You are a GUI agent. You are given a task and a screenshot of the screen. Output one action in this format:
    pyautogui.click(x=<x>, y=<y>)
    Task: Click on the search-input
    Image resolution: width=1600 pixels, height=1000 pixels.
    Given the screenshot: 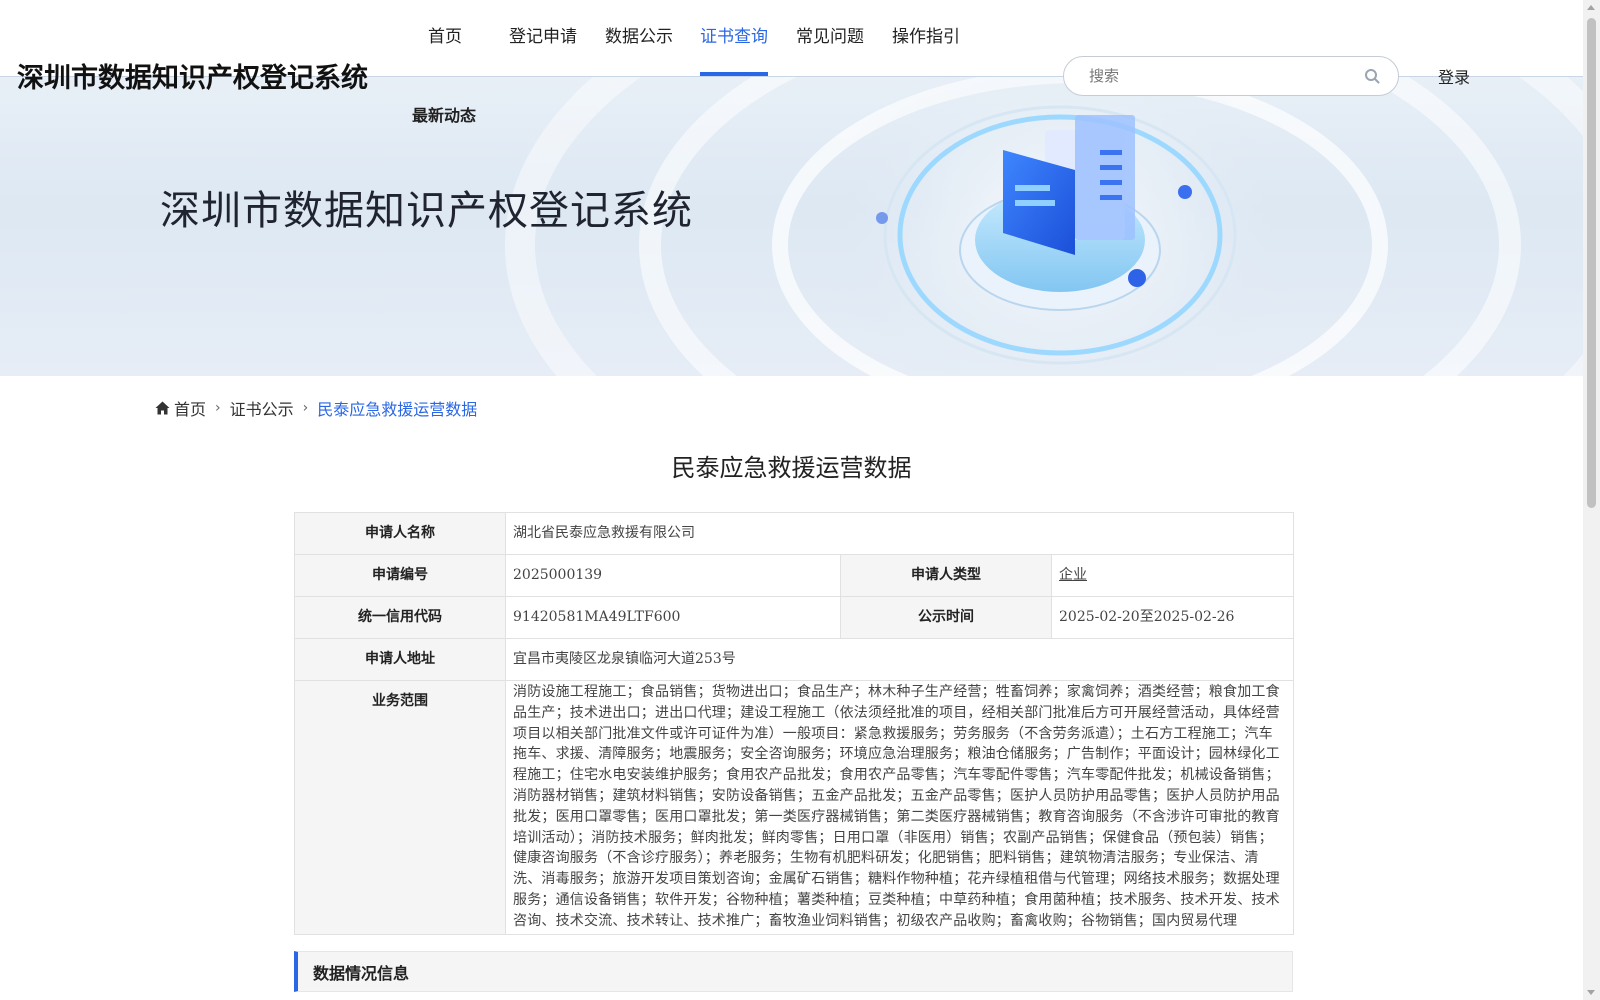 What is the action you would take?
    pyautogui.click(x=1214, y=76)
    